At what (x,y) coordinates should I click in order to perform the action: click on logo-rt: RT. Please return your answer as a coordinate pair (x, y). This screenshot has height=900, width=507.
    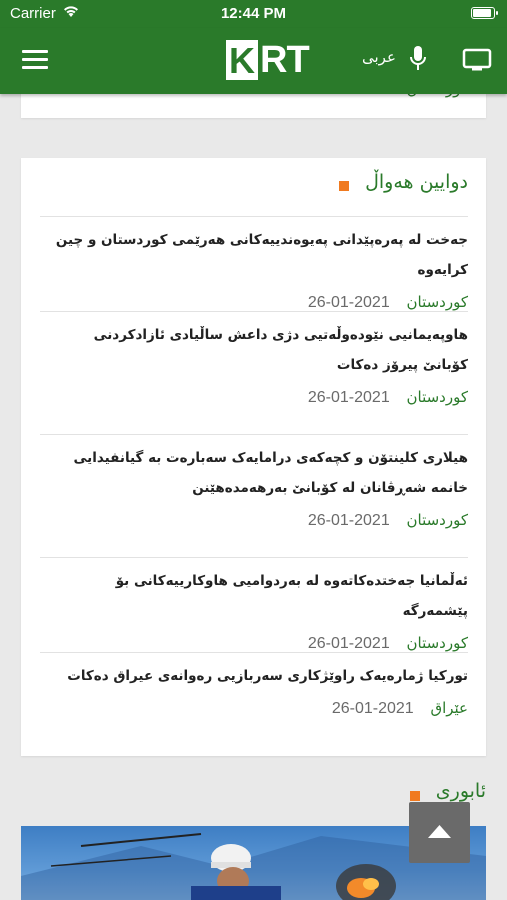
    Looking at the image, I should click on (285, 59).